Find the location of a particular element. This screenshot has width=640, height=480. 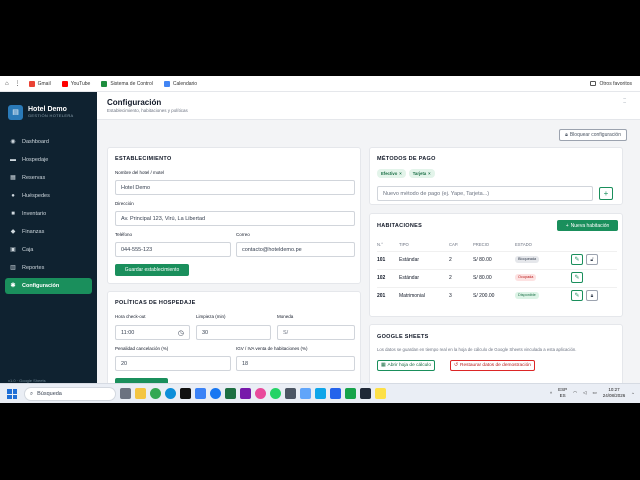

tab-search-icon: ⌂ is located at coordinates (7, 84).